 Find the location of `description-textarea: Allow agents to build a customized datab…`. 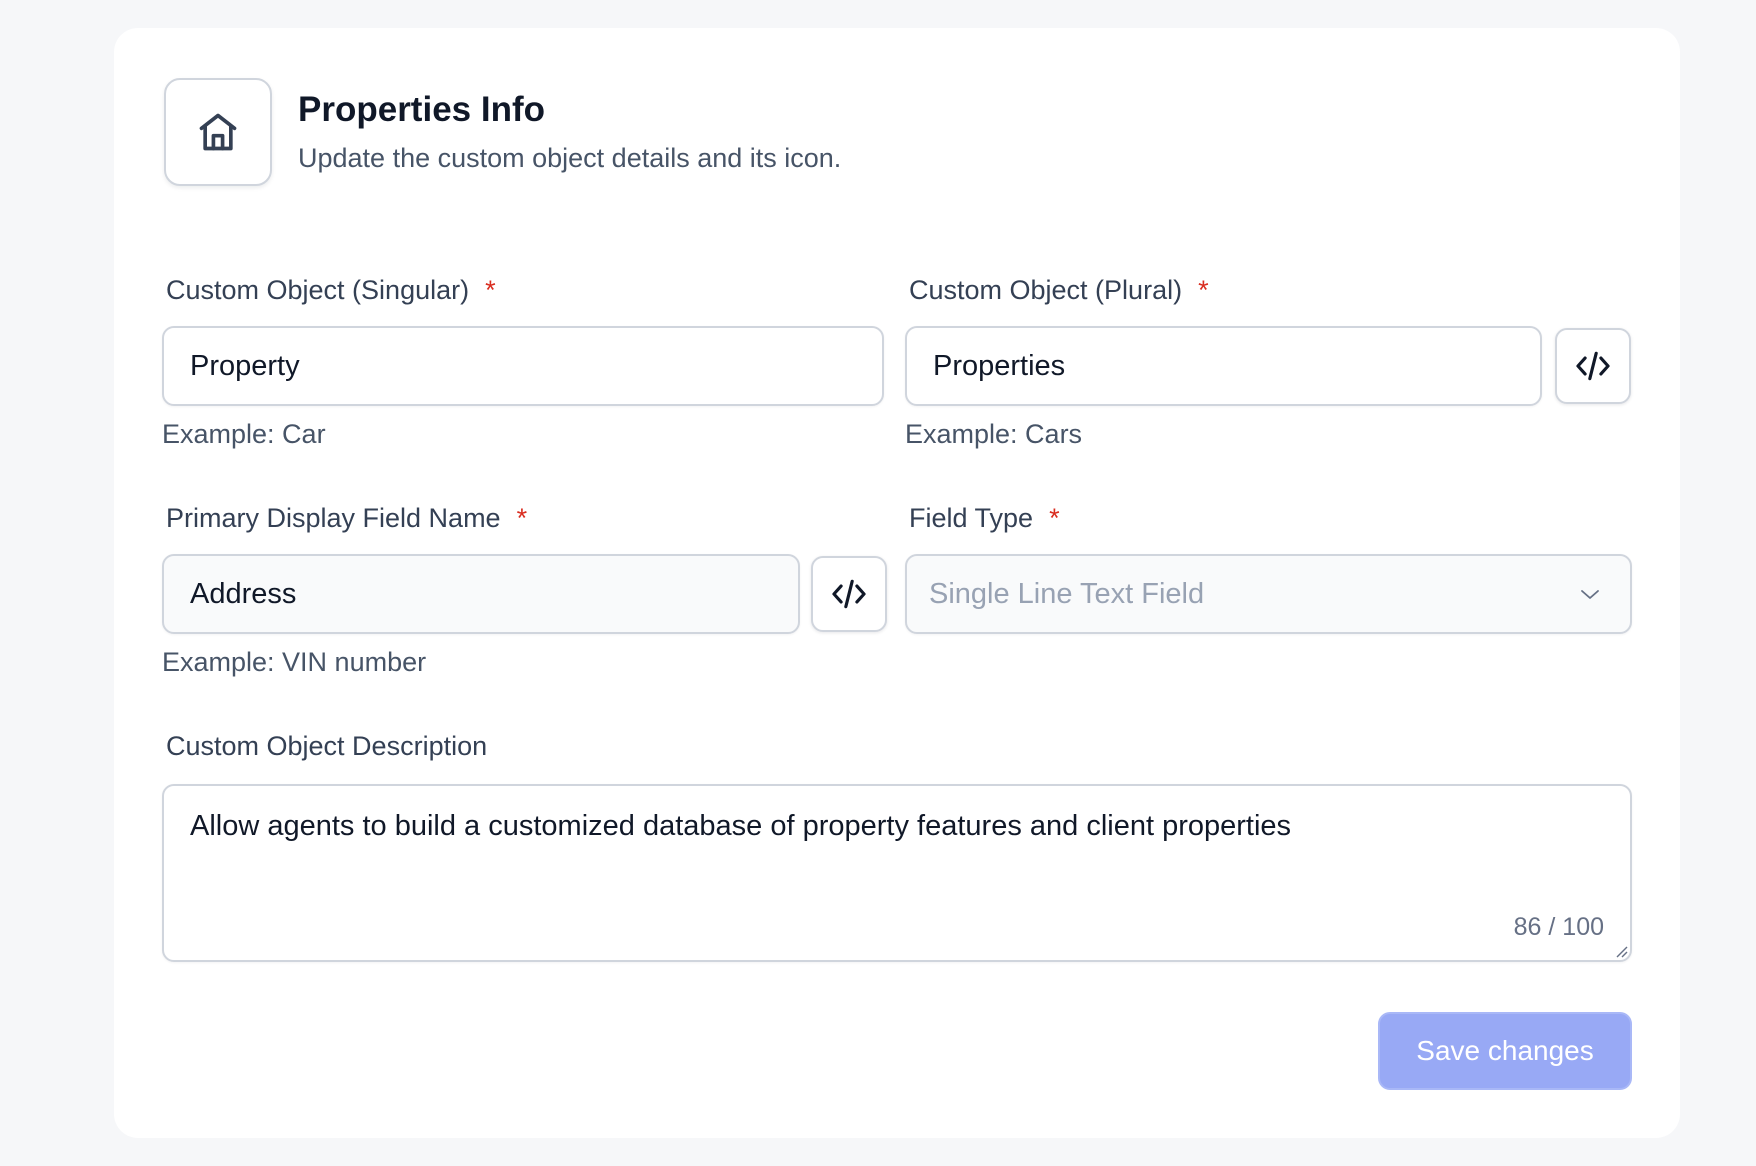

description-textarea: Allow agents to build a customized datab… is located at coordinates (897, 873).